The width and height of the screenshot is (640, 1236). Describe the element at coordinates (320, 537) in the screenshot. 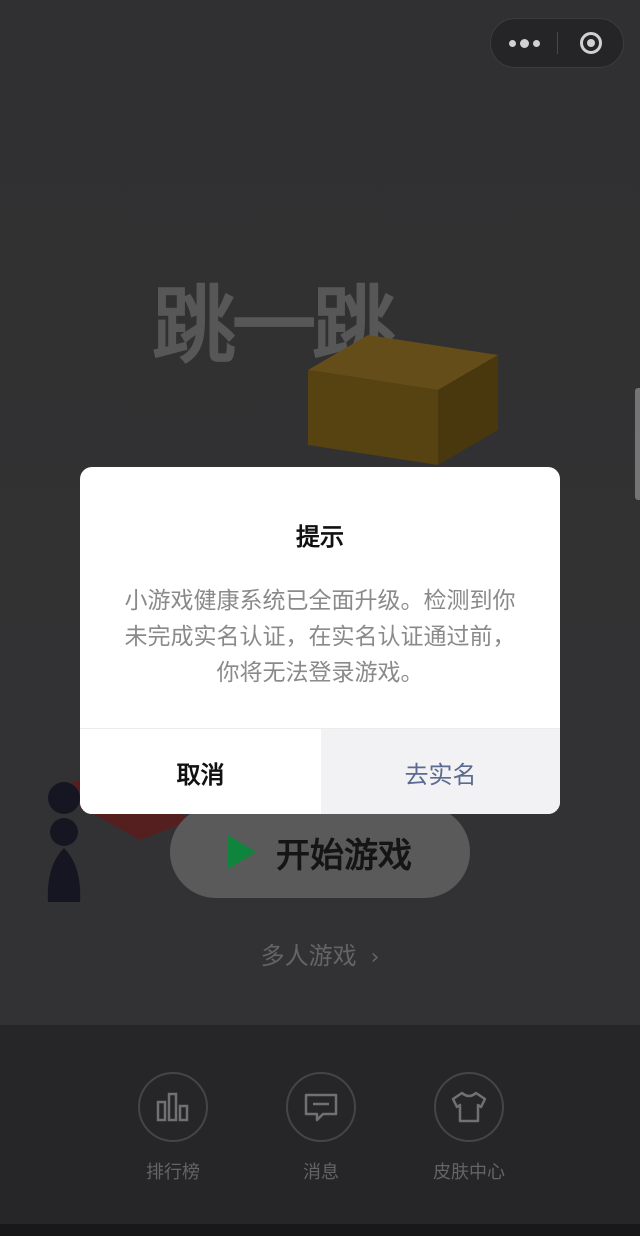

I see `dialog-title: 提示` at that location.